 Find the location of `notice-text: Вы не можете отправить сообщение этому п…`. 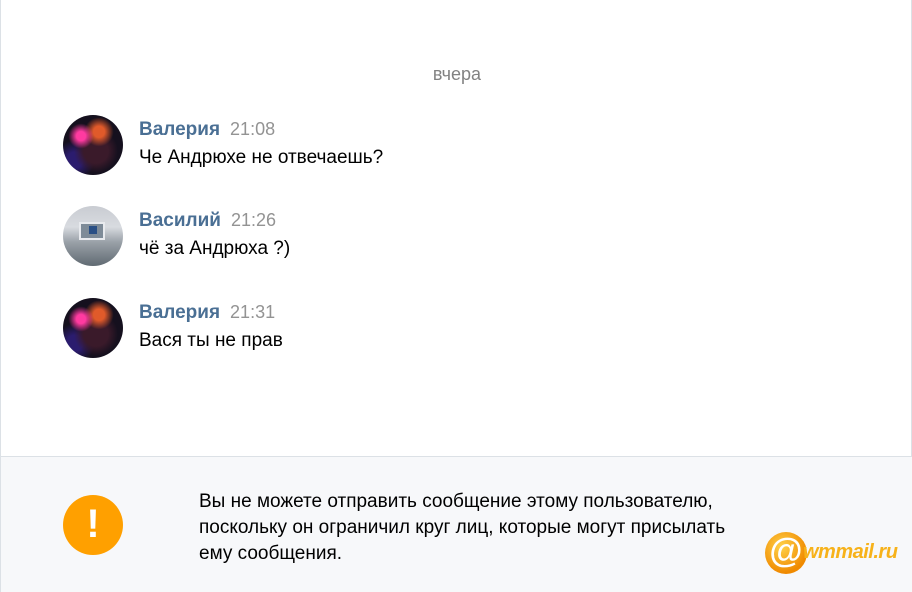

notice-text: Вы не можете отправить сообщение этому п… is located at coordinates (519, 528).